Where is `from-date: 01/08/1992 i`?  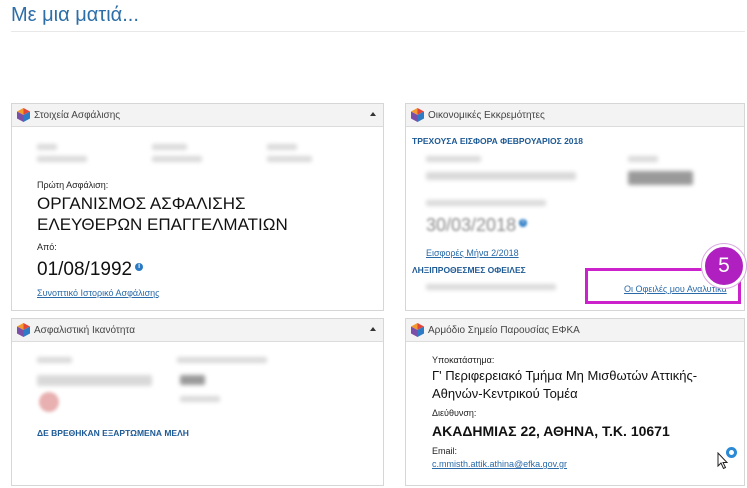
from-date: 01/08/1992 i is located at coordinates (90, 269).